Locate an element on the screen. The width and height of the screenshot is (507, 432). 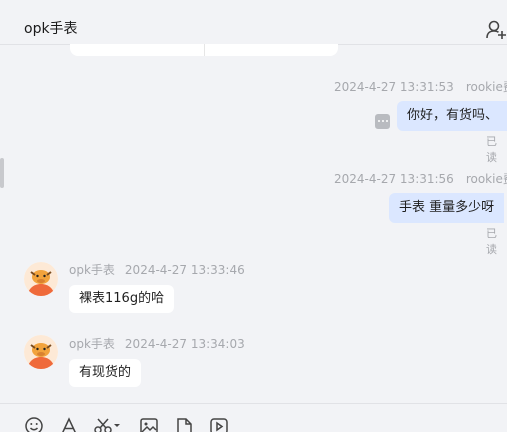
message-time: 2024-4-27 13:31:53 is located at coordinates (394, 87).